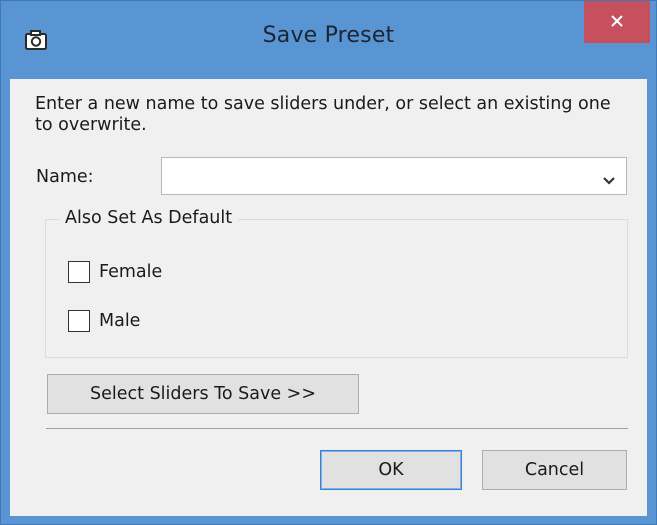 This screenshot has height=525, width=657. I want to click on male-checkbox, so click(79, 321).